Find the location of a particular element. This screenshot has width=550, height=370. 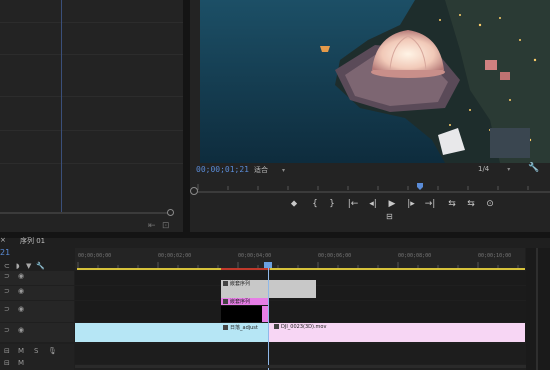

clip-label-wrap: DJI_0023(3D).mov is located at coordinates (299, 327).